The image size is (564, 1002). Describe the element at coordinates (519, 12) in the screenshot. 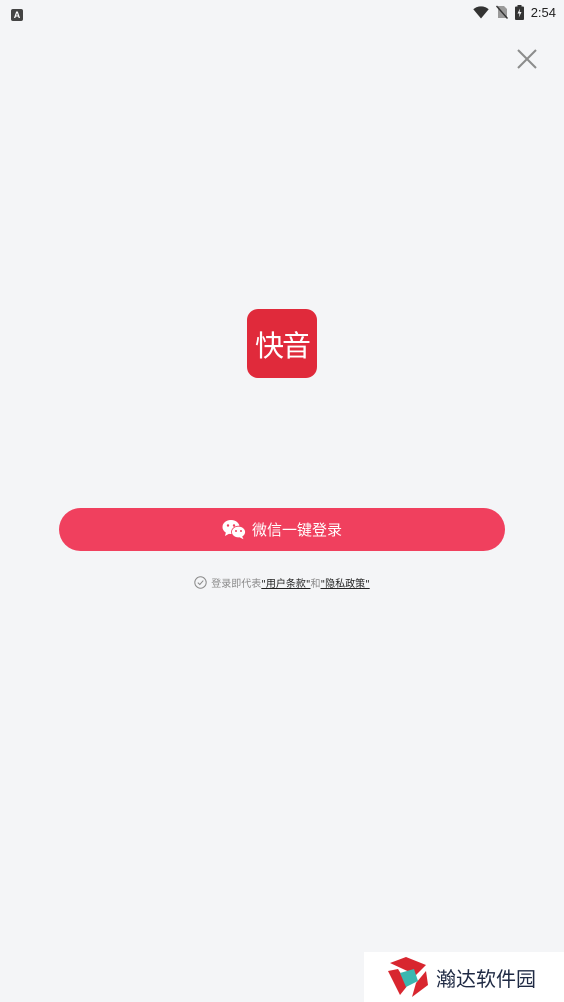

I see `battery-charging-icon` at that location.